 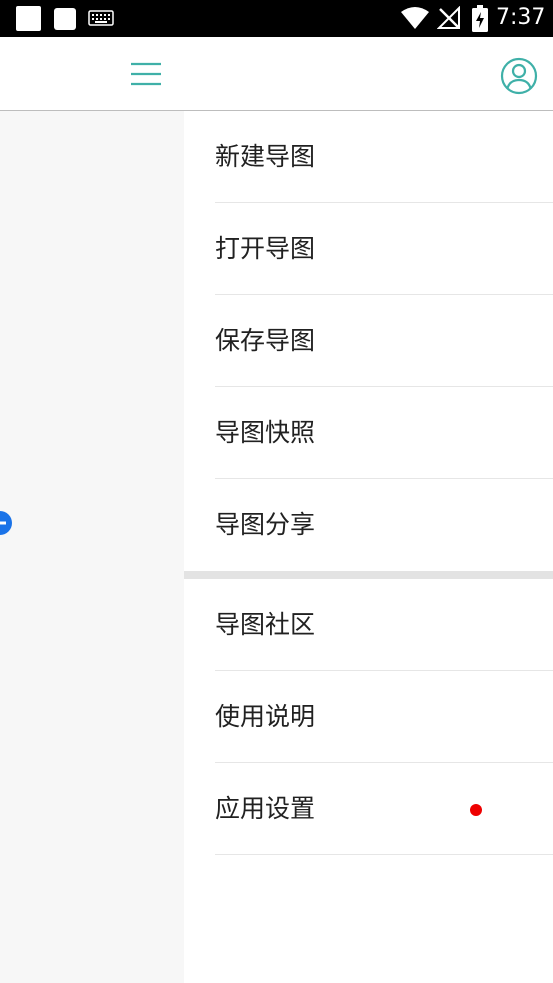 What do you see at coordinates (448, 17) in the screenshot?
I see `no-signal-icon` at bounding box center [448, 17].